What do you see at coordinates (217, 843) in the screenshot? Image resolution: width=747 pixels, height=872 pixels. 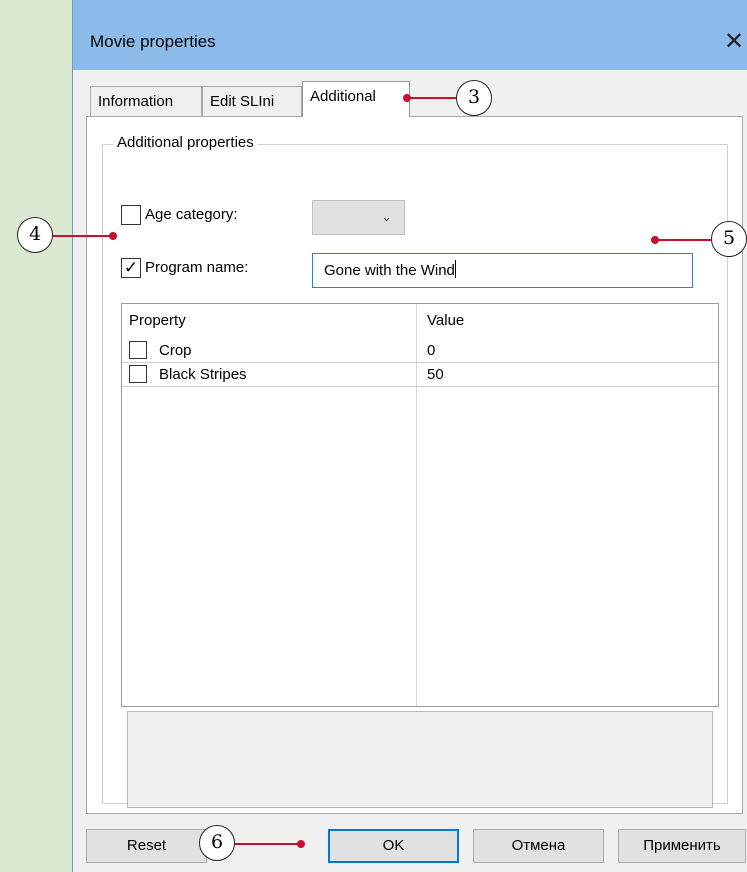 I see `callout-6: 6` at bounding box center [217, 843].